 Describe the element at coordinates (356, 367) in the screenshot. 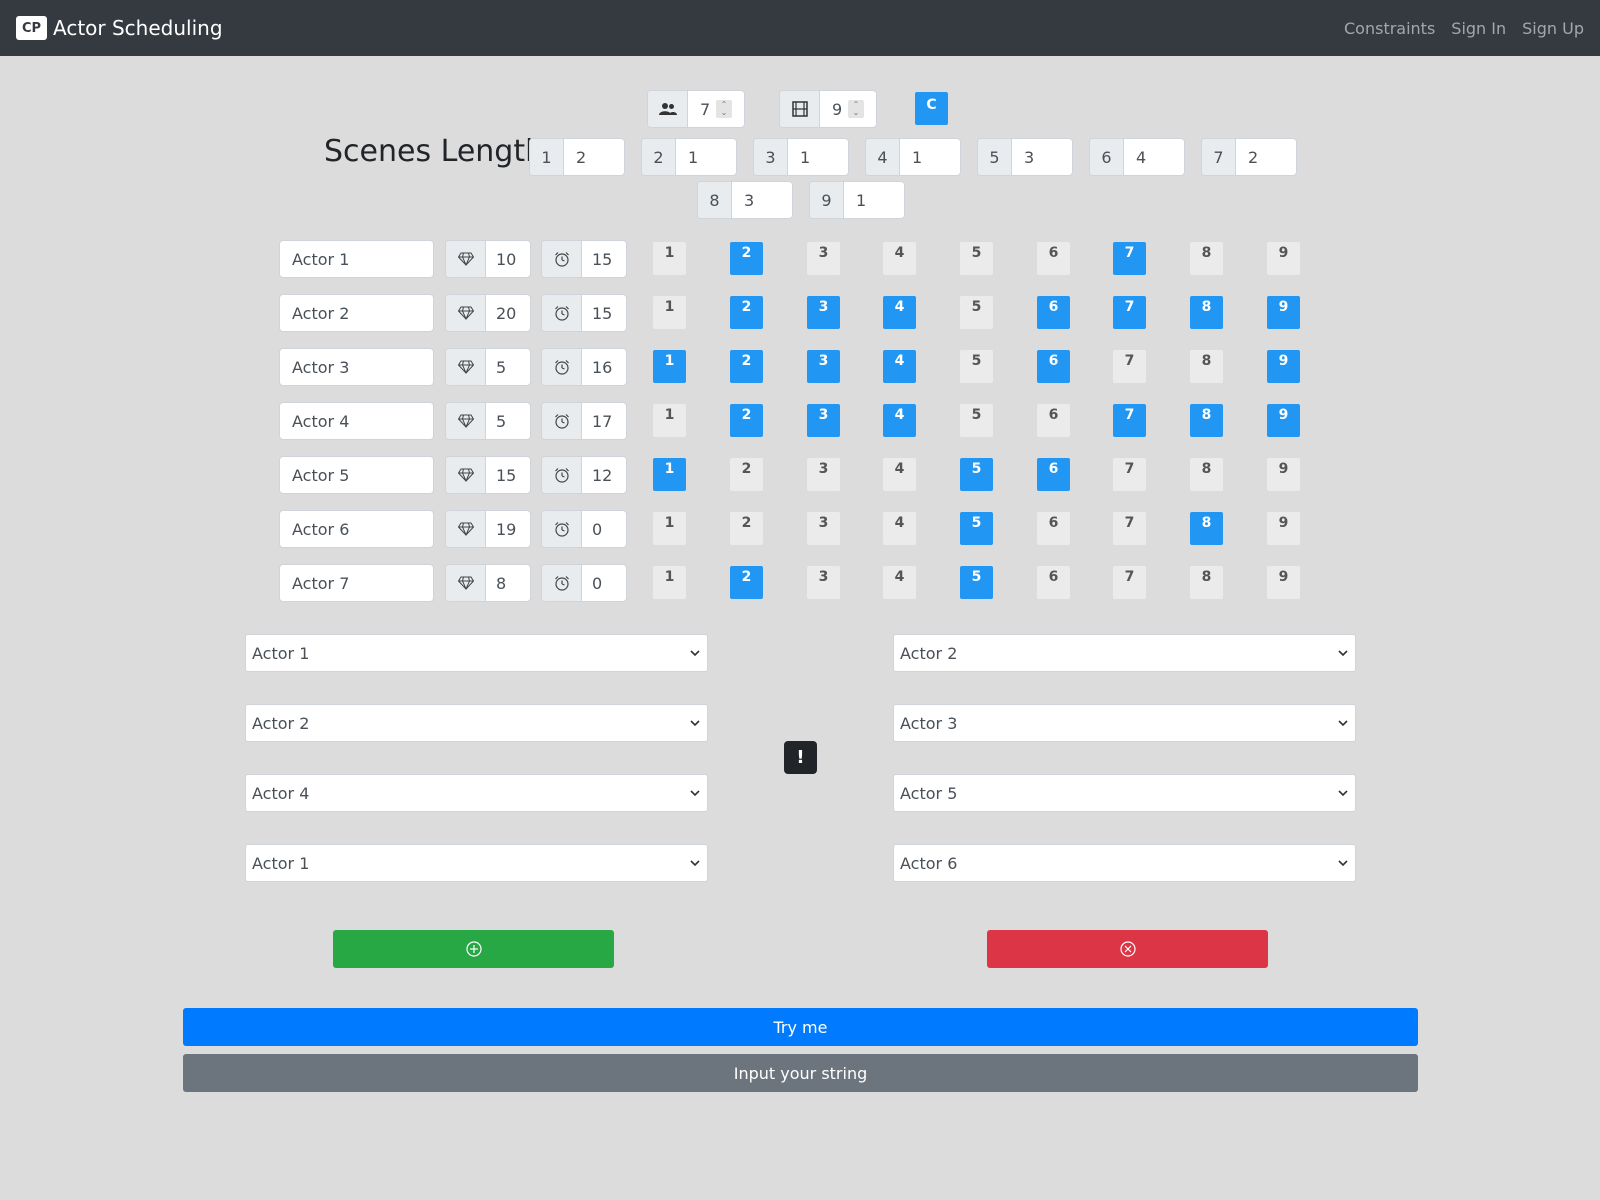

I see `actor-name-input: Actor 3` at that location.